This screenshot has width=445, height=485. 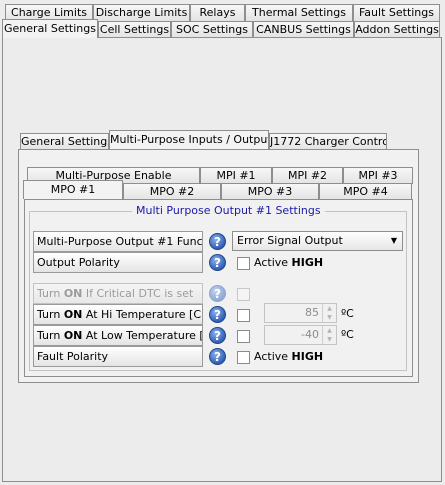 What do you see at coordinates (290, 240) in the screenshot?
I see `function-select-value: Error Signal Output` at bounding box center [290, 240].